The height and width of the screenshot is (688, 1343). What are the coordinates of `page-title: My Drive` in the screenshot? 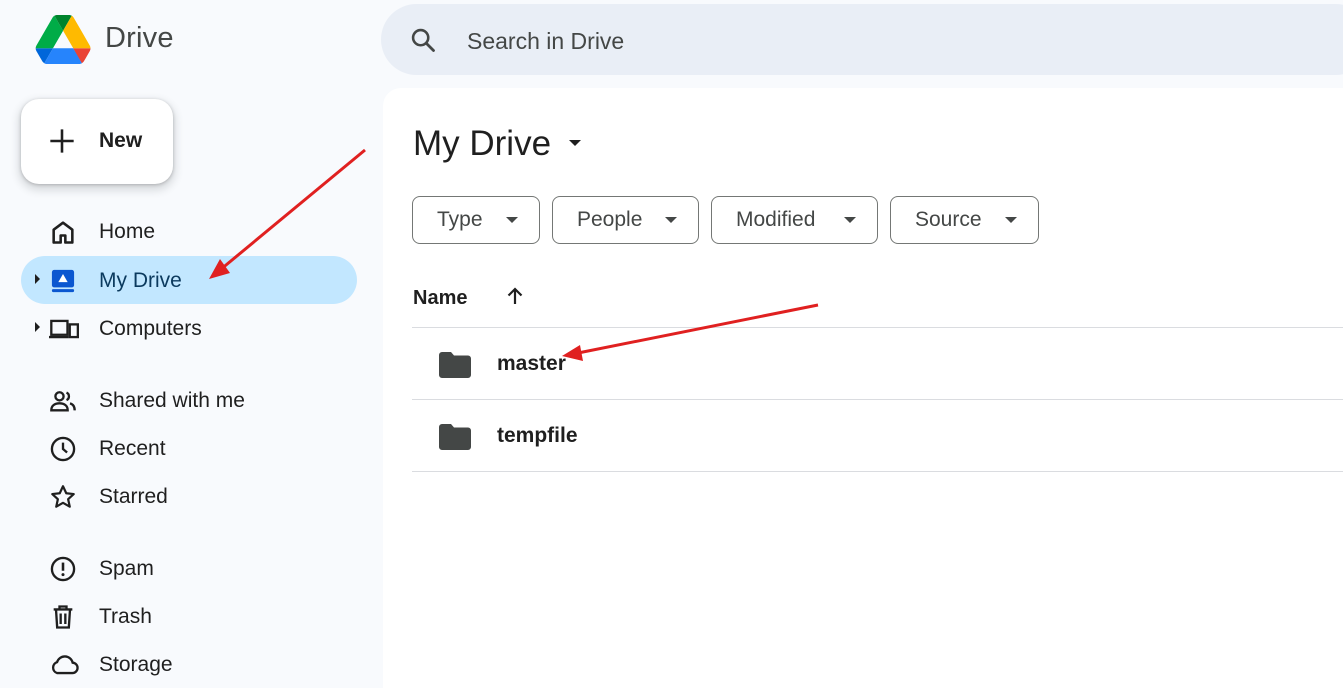 It's located at (482, 144).